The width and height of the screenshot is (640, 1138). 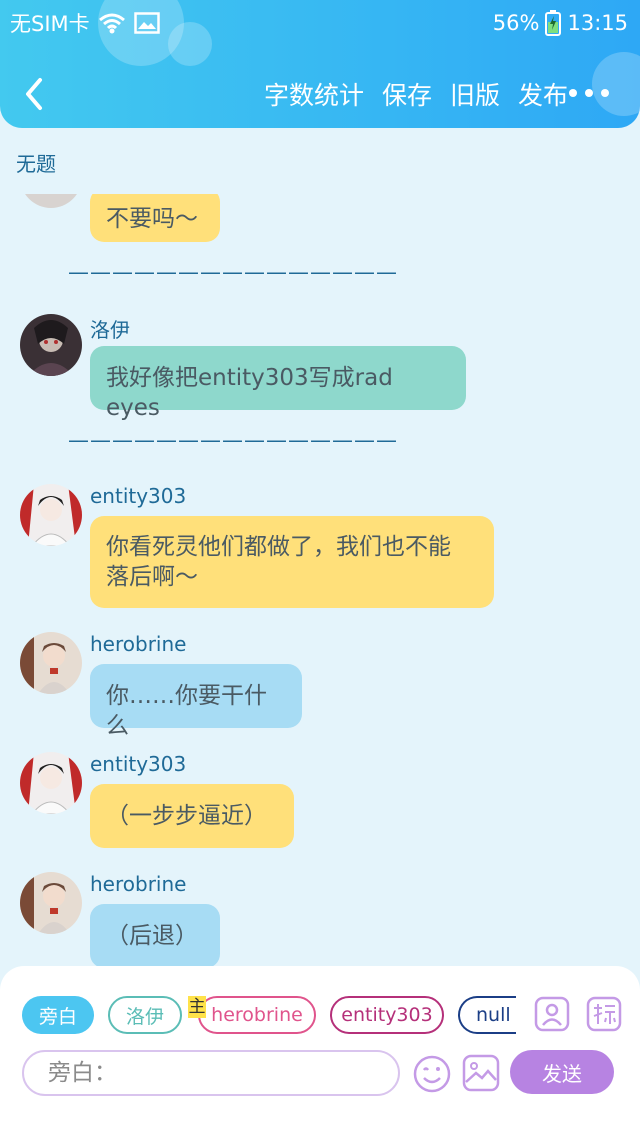 I want to click on role-chip-null: null, so click(x=487, y=1015).